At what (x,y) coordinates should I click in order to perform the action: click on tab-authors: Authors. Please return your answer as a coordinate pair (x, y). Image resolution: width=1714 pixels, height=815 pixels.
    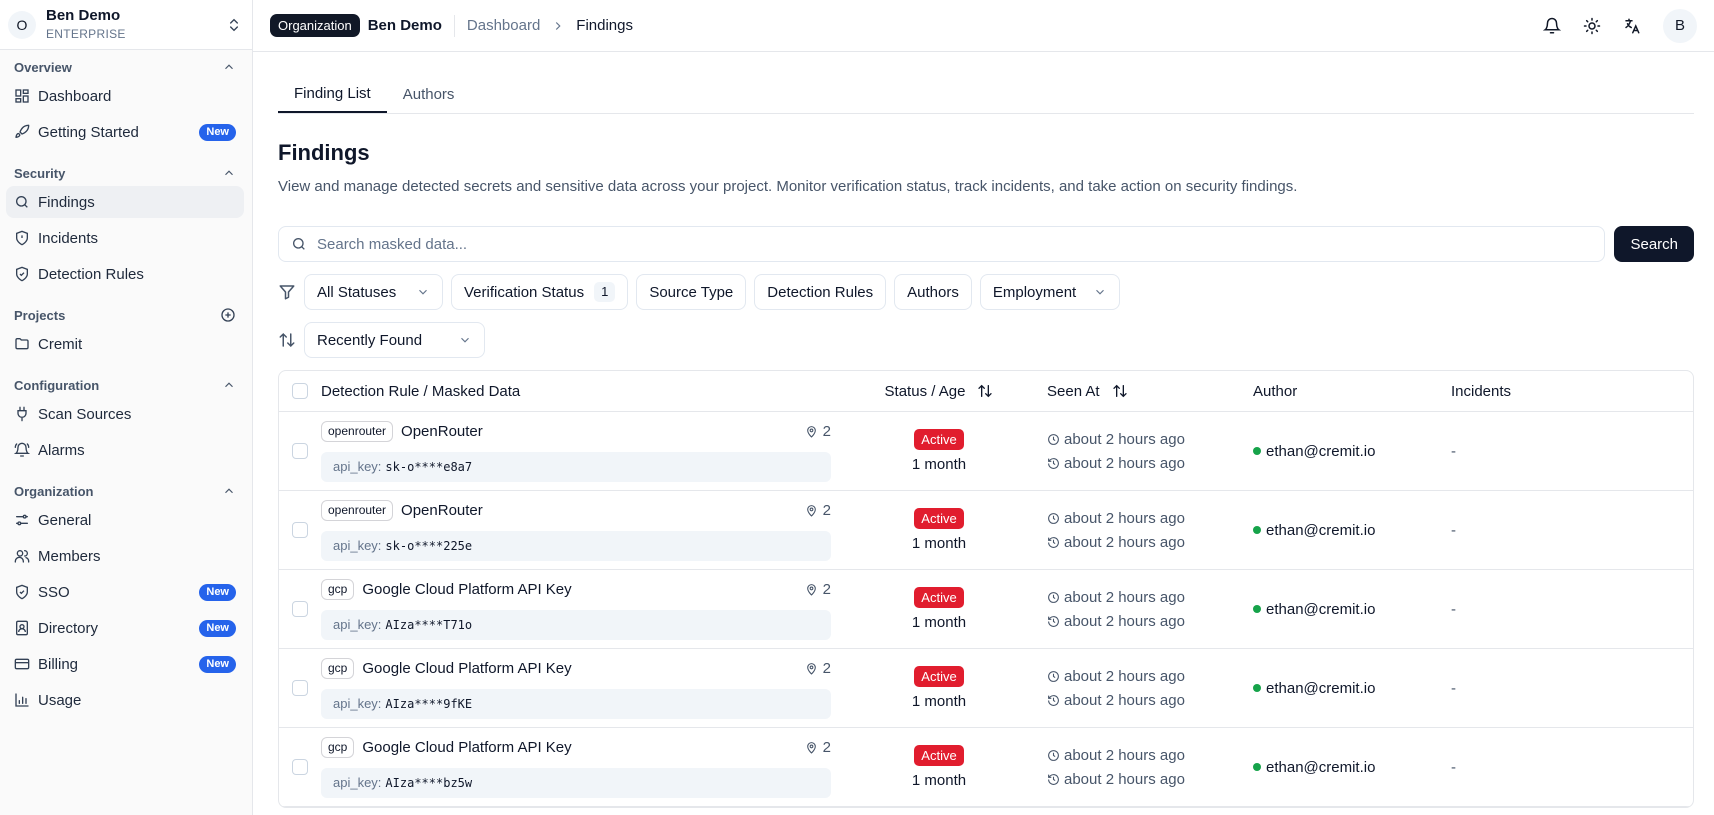
    Looking at the image, I should click on (429, 99).